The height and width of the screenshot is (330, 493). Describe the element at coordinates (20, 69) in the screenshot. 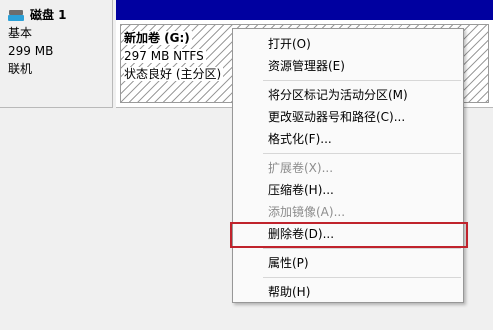

I see `disk-status: 联机` at that location.